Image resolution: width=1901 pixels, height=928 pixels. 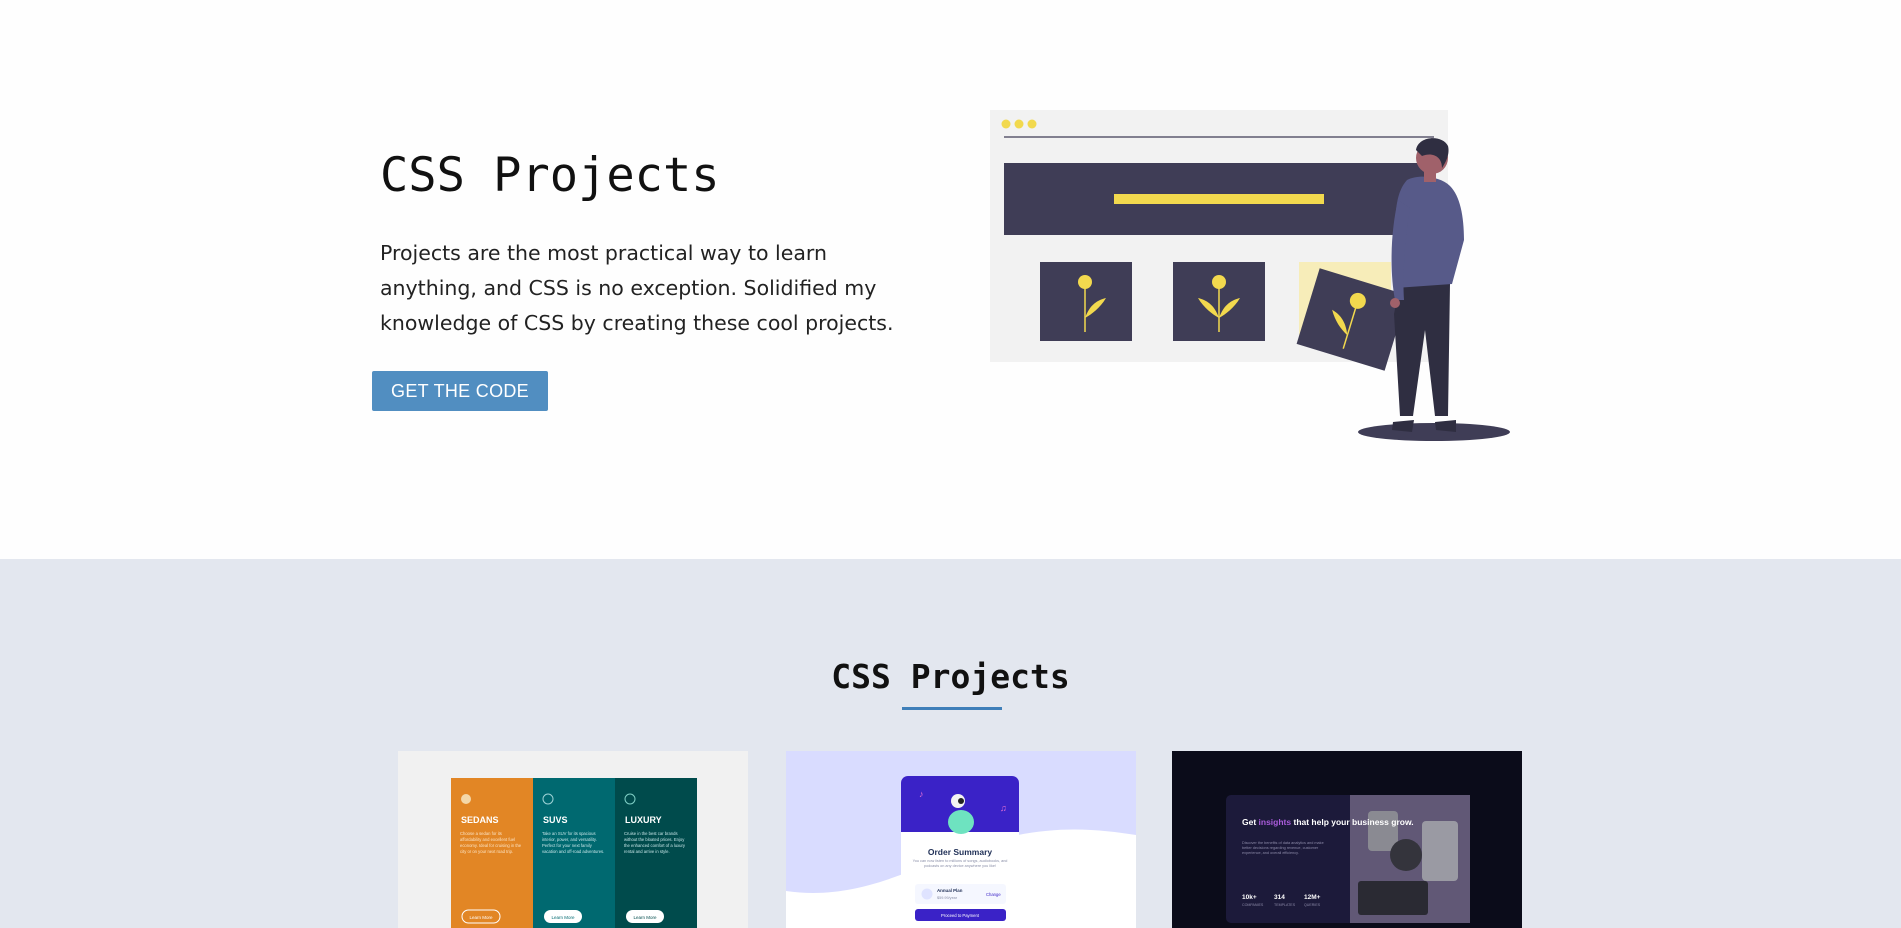 I want to click on stat-label: TEMPLATES, so click(x=1285, y=905).